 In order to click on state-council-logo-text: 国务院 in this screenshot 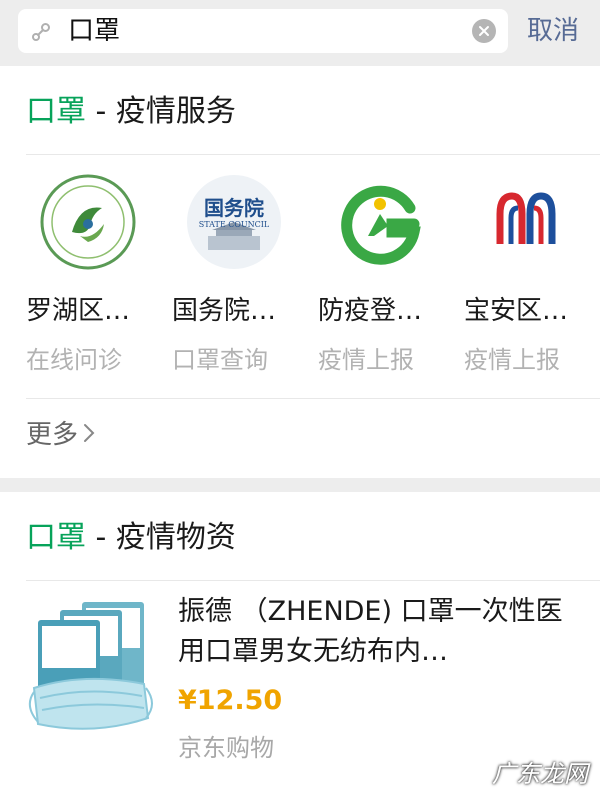, I will do `click(234, 208)`.